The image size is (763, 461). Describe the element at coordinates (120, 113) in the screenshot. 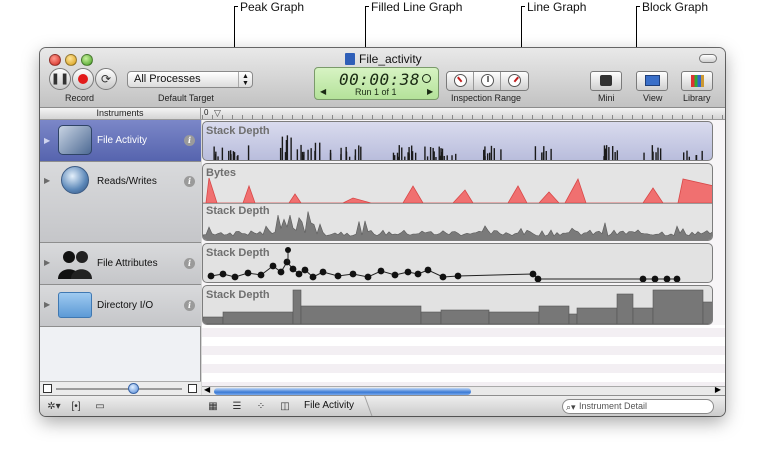

I see `instruments-header: Instruments` at that location.